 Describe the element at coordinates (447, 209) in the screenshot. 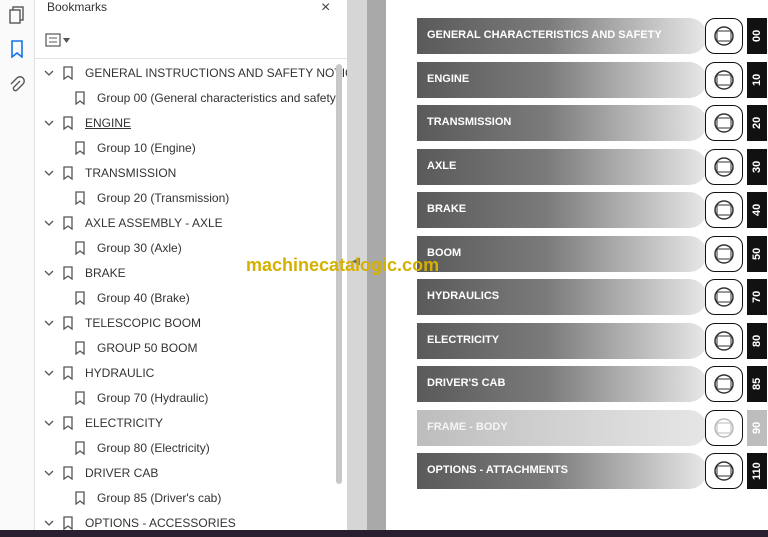

I see `section-label: BRAKE` at that location.